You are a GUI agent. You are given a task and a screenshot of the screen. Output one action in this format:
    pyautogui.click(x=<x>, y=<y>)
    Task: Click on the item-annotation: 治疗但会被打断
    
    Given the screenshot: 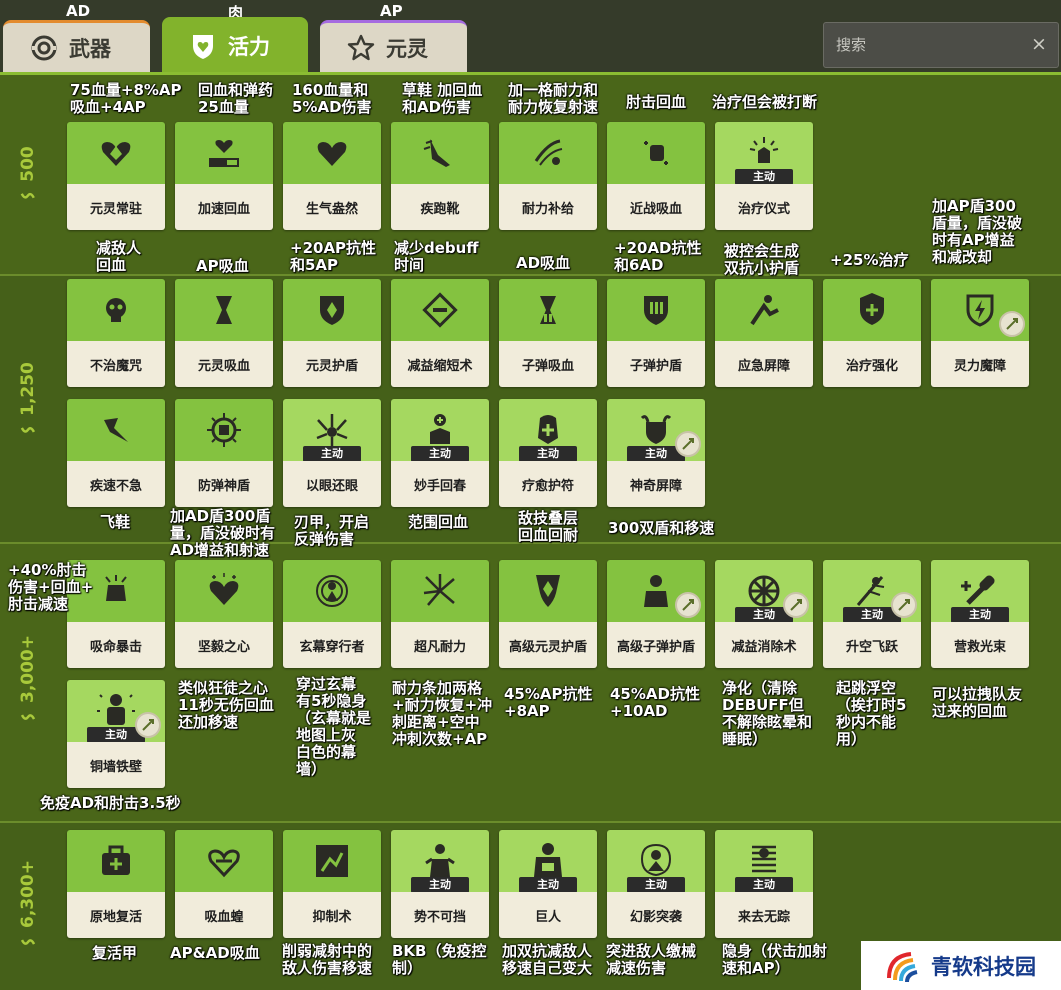 What is the action you would take?
    pyautogui.click(x=765, y=102)
    